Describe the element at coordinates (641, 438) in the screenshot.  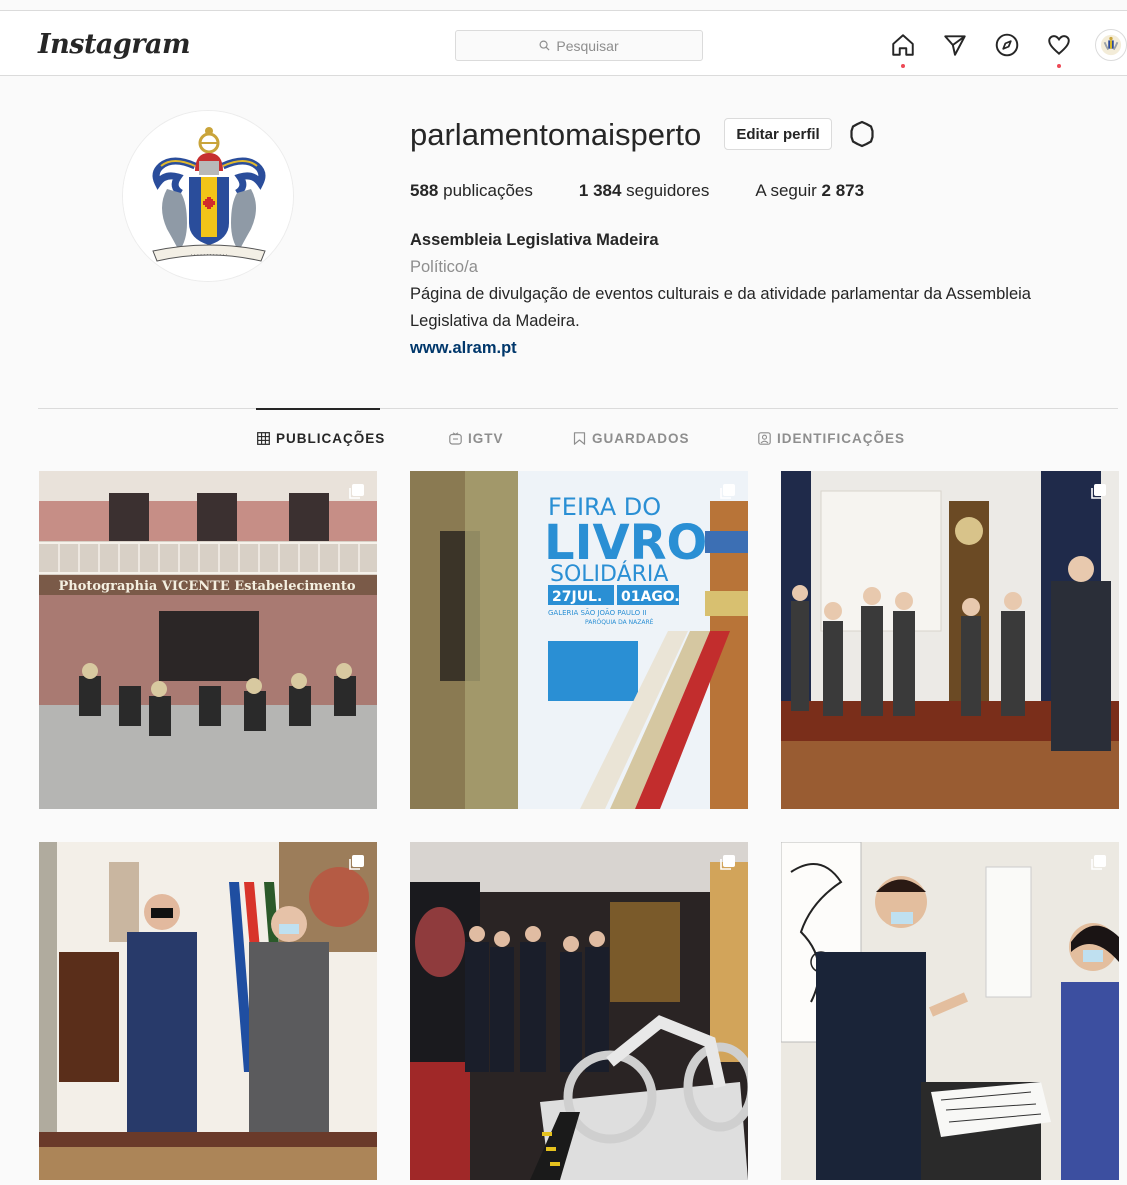
I see `tab-label: GUARDADOS` at that location.